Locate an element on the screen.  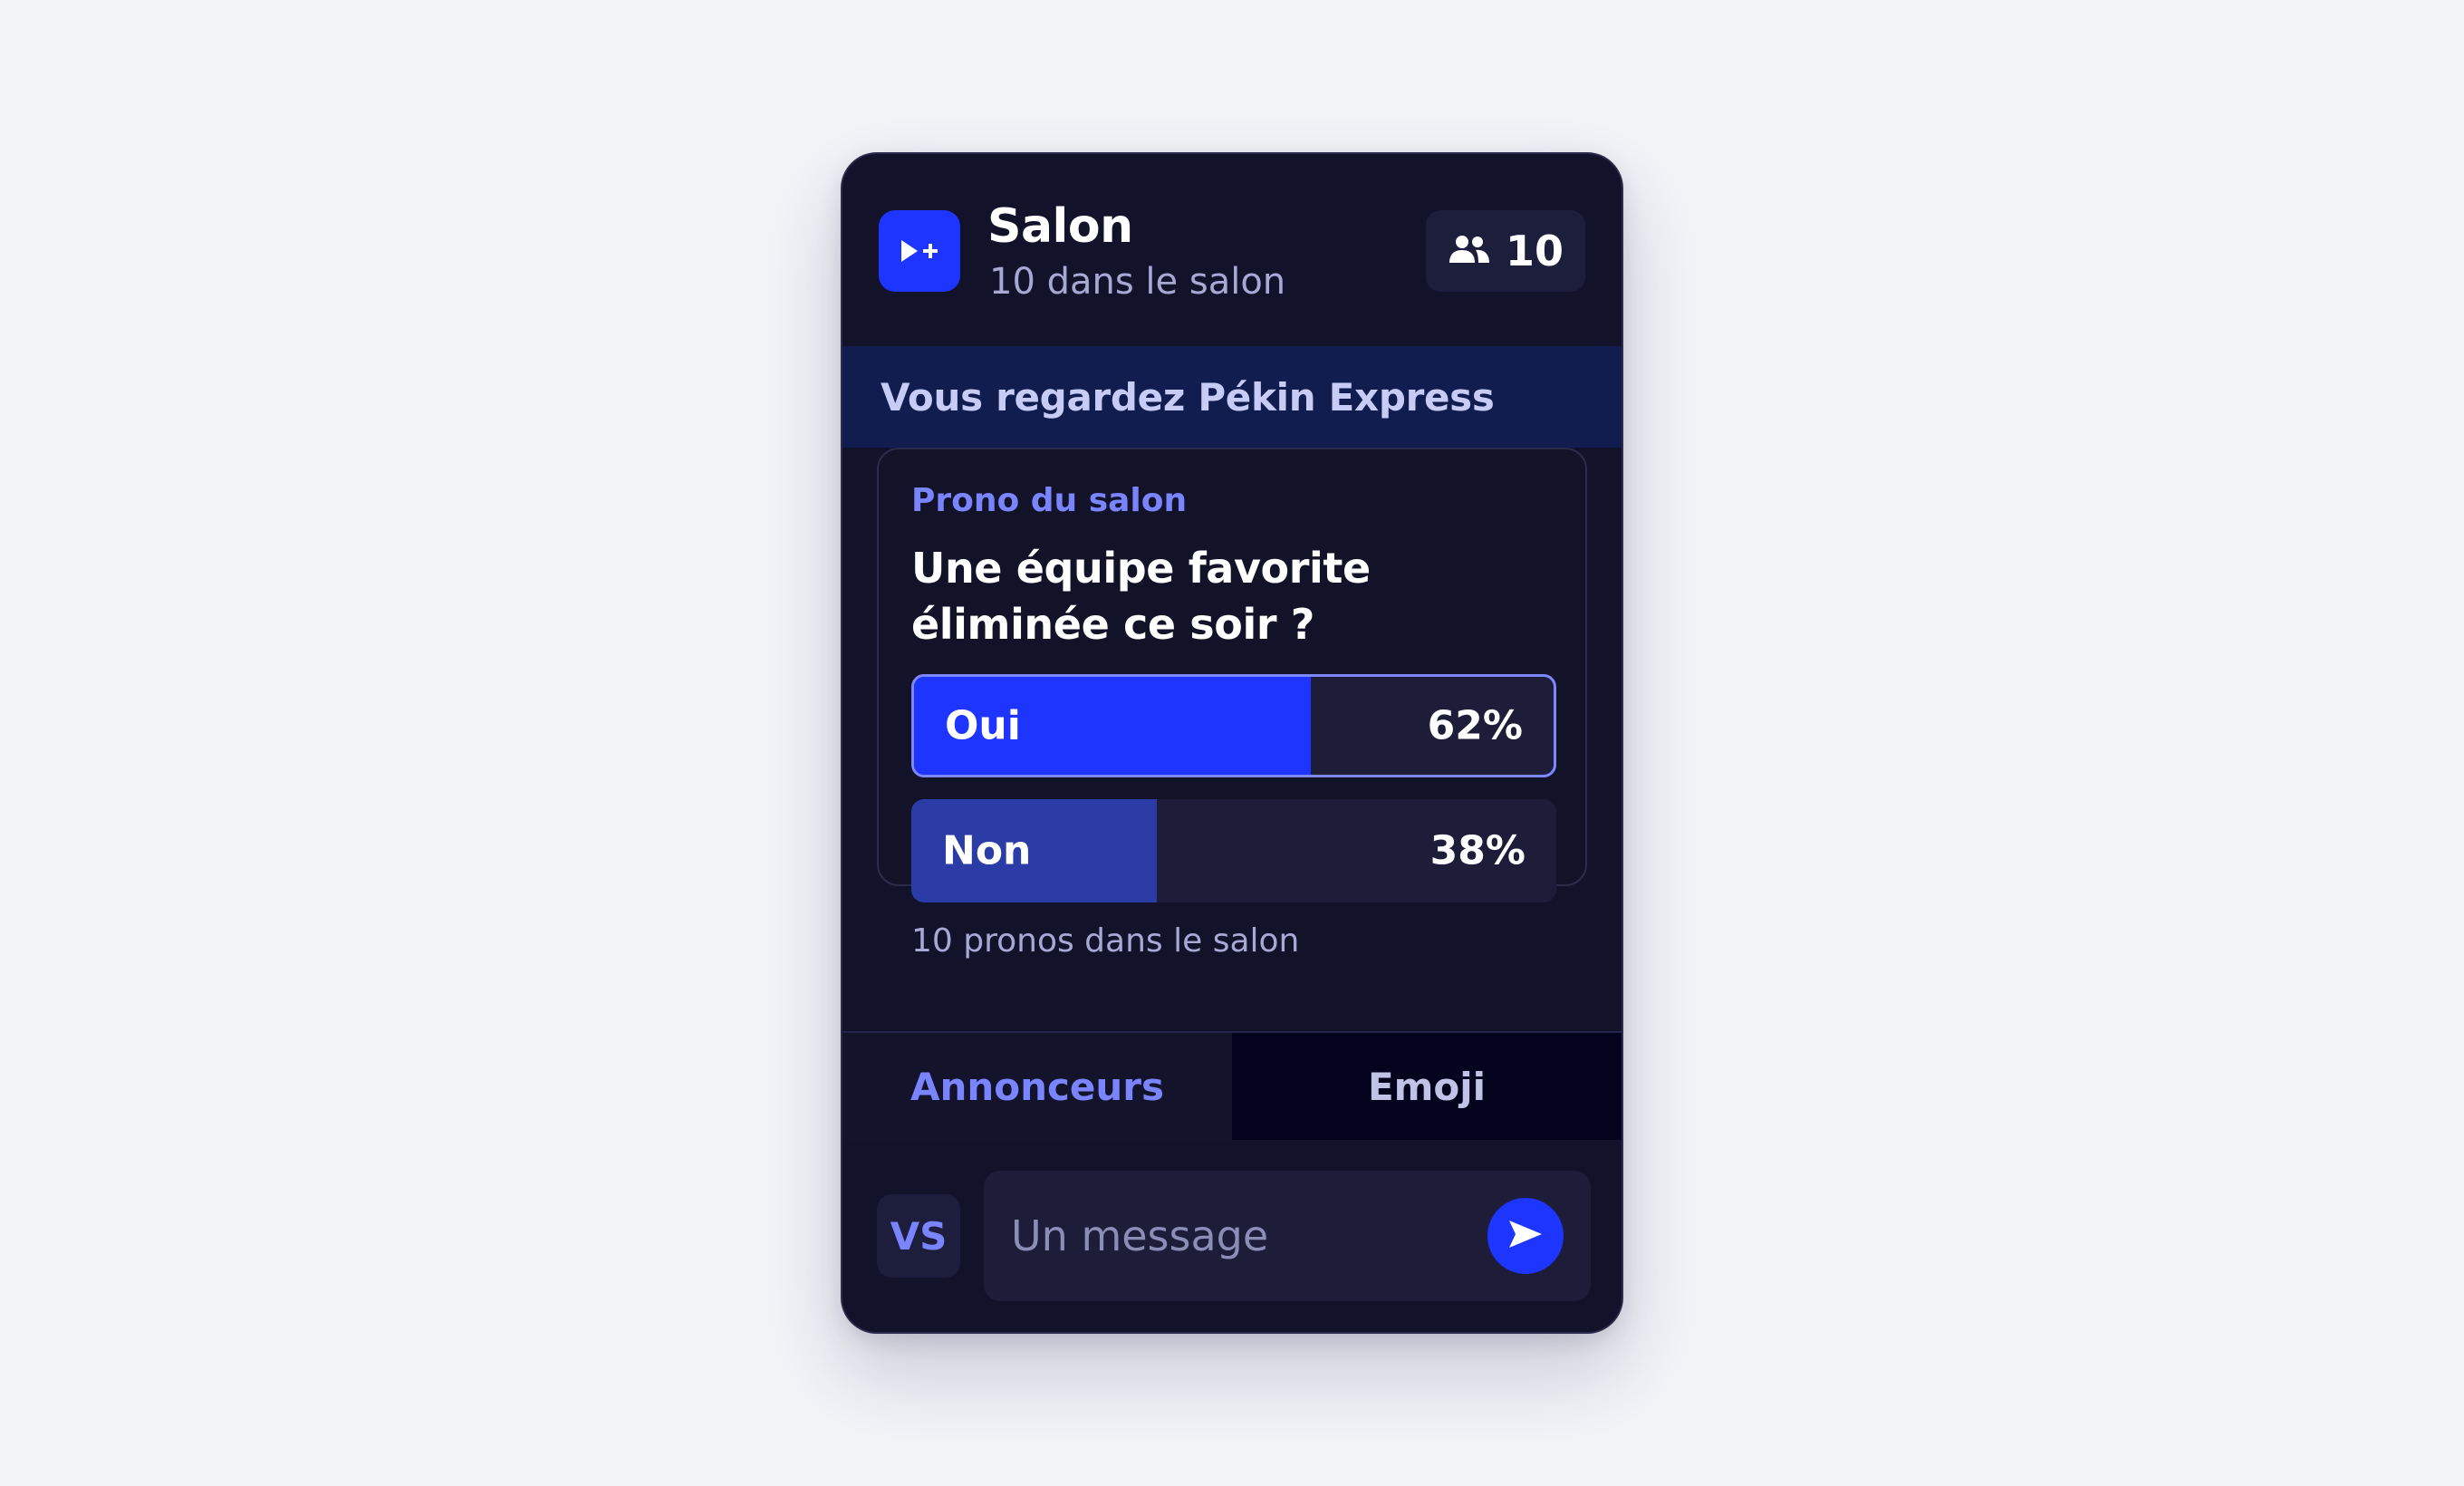
now-watching-banner: Vous regardez Pékin Express is located at coordinates (1232, 397).